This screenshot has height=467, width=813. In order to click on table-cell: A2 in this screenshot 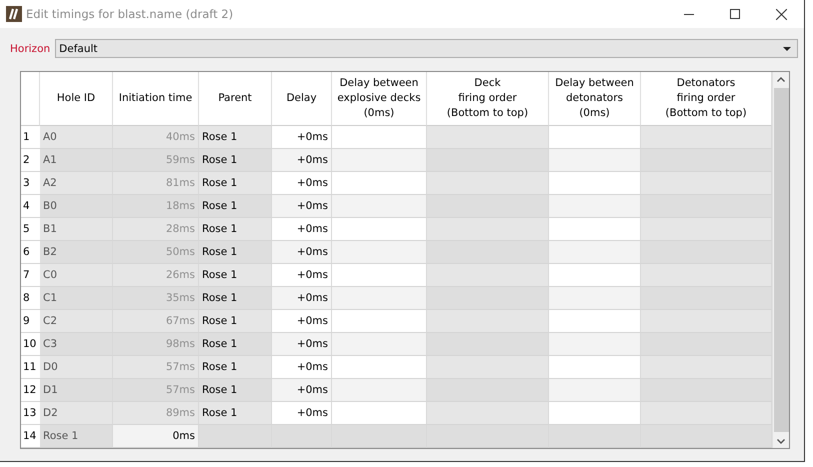, I will do `click(76, 183)`.